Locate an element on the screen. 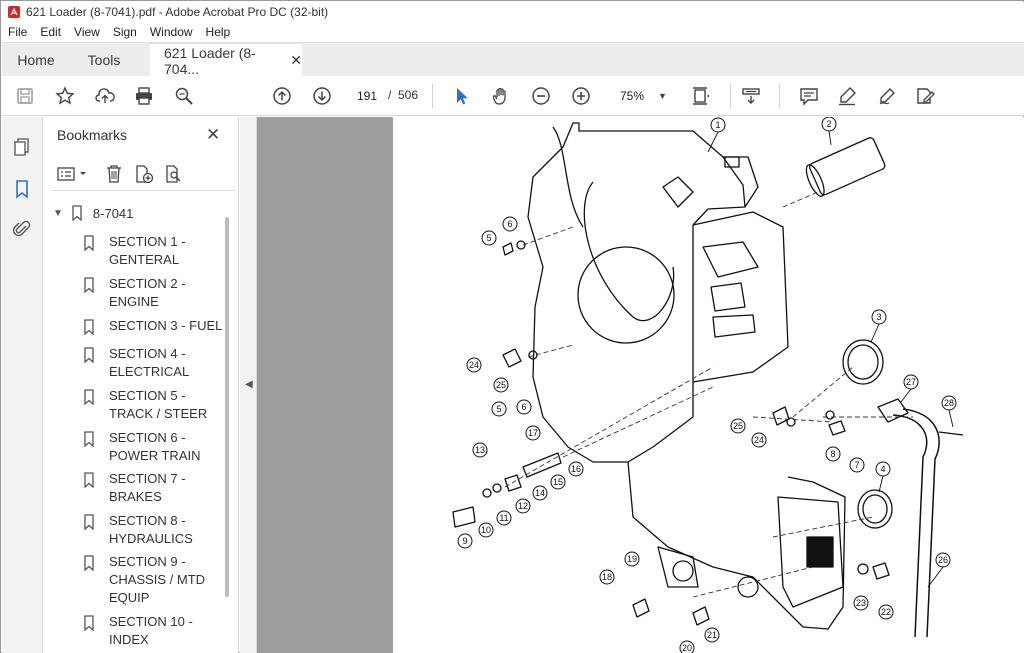 The image size is (1024, 653). close-tab-icon: ✕ is located at coordinates (296, 60).